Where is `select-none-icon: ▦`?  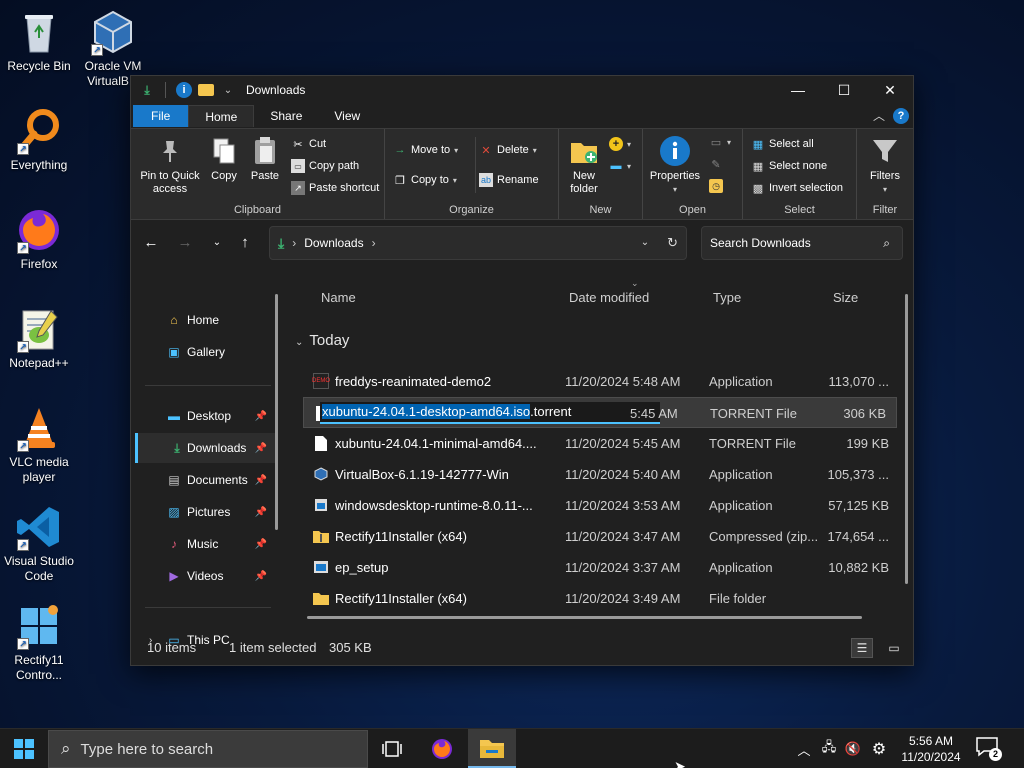 select-none-icon: ▦ is located at coordinates (758, 166).